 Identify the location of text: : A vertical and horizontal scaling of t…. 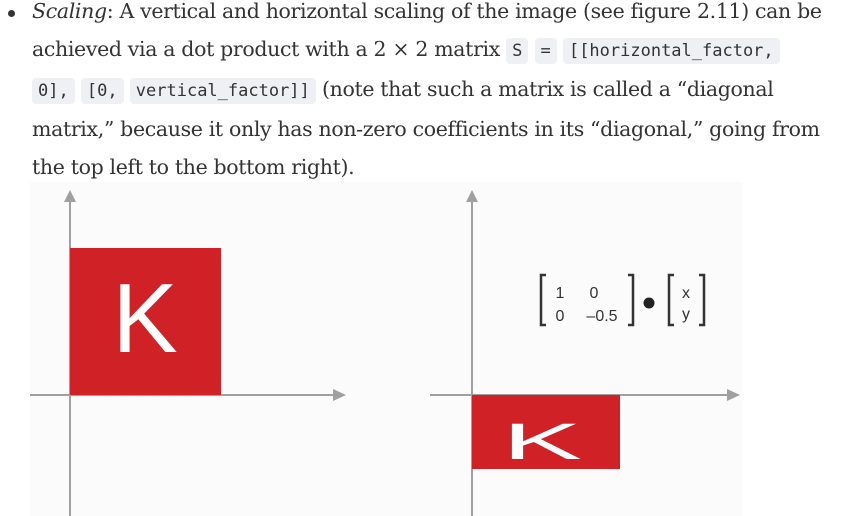
(464, 11).